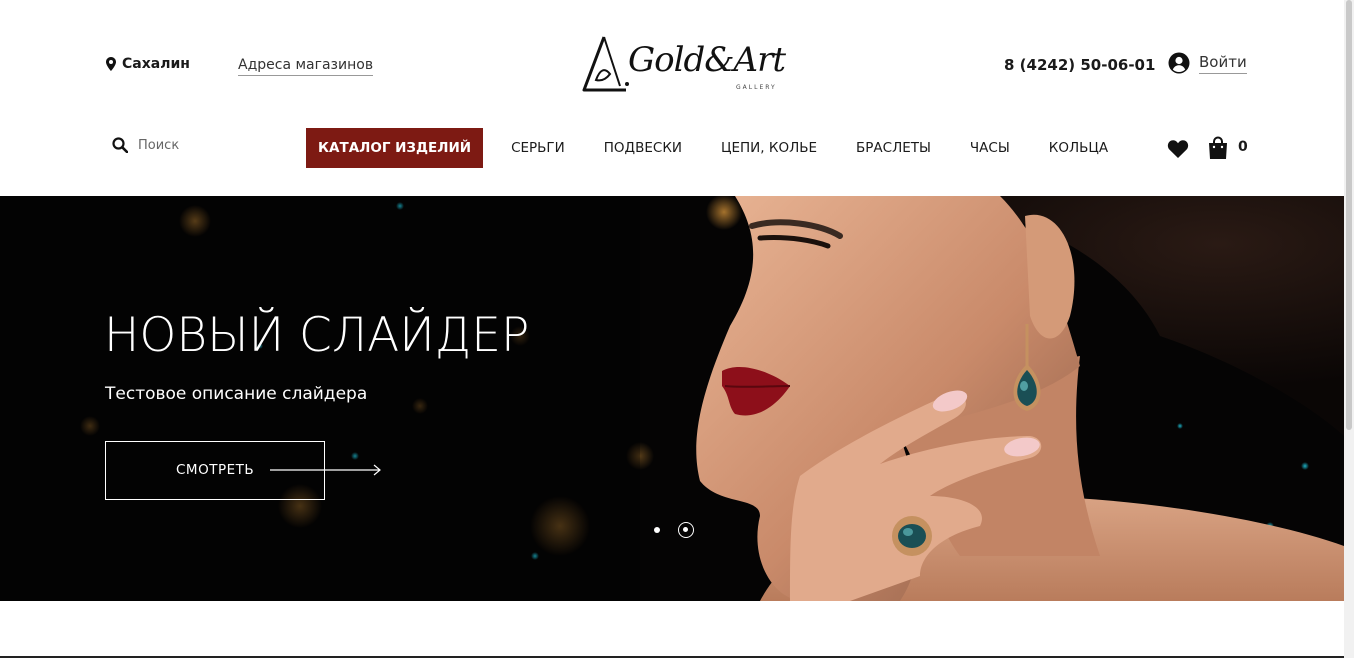 Image resolution: width=1354 pixels, height=658 pixels. I want to click on login-button: Войти, so click(1207, 63).